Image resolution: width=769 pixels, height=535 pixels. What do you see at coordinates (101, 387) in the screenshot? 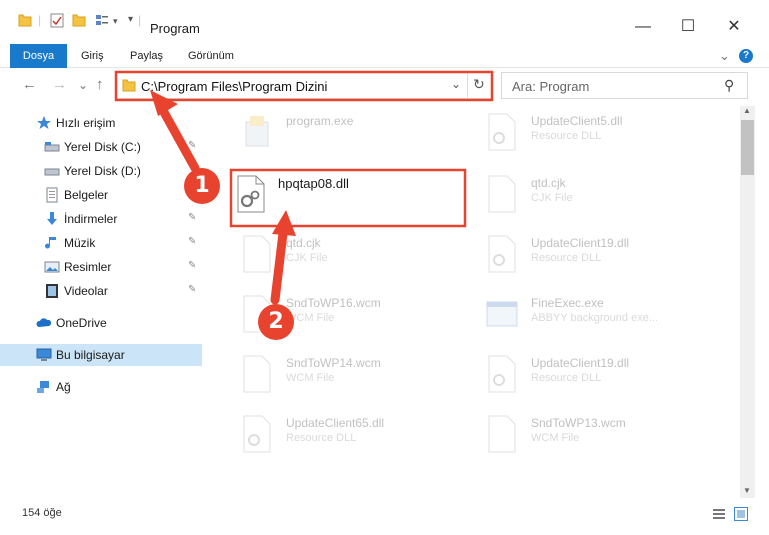
I see `sidebar-item-network: Ağ` at bounding box center [101, 387].